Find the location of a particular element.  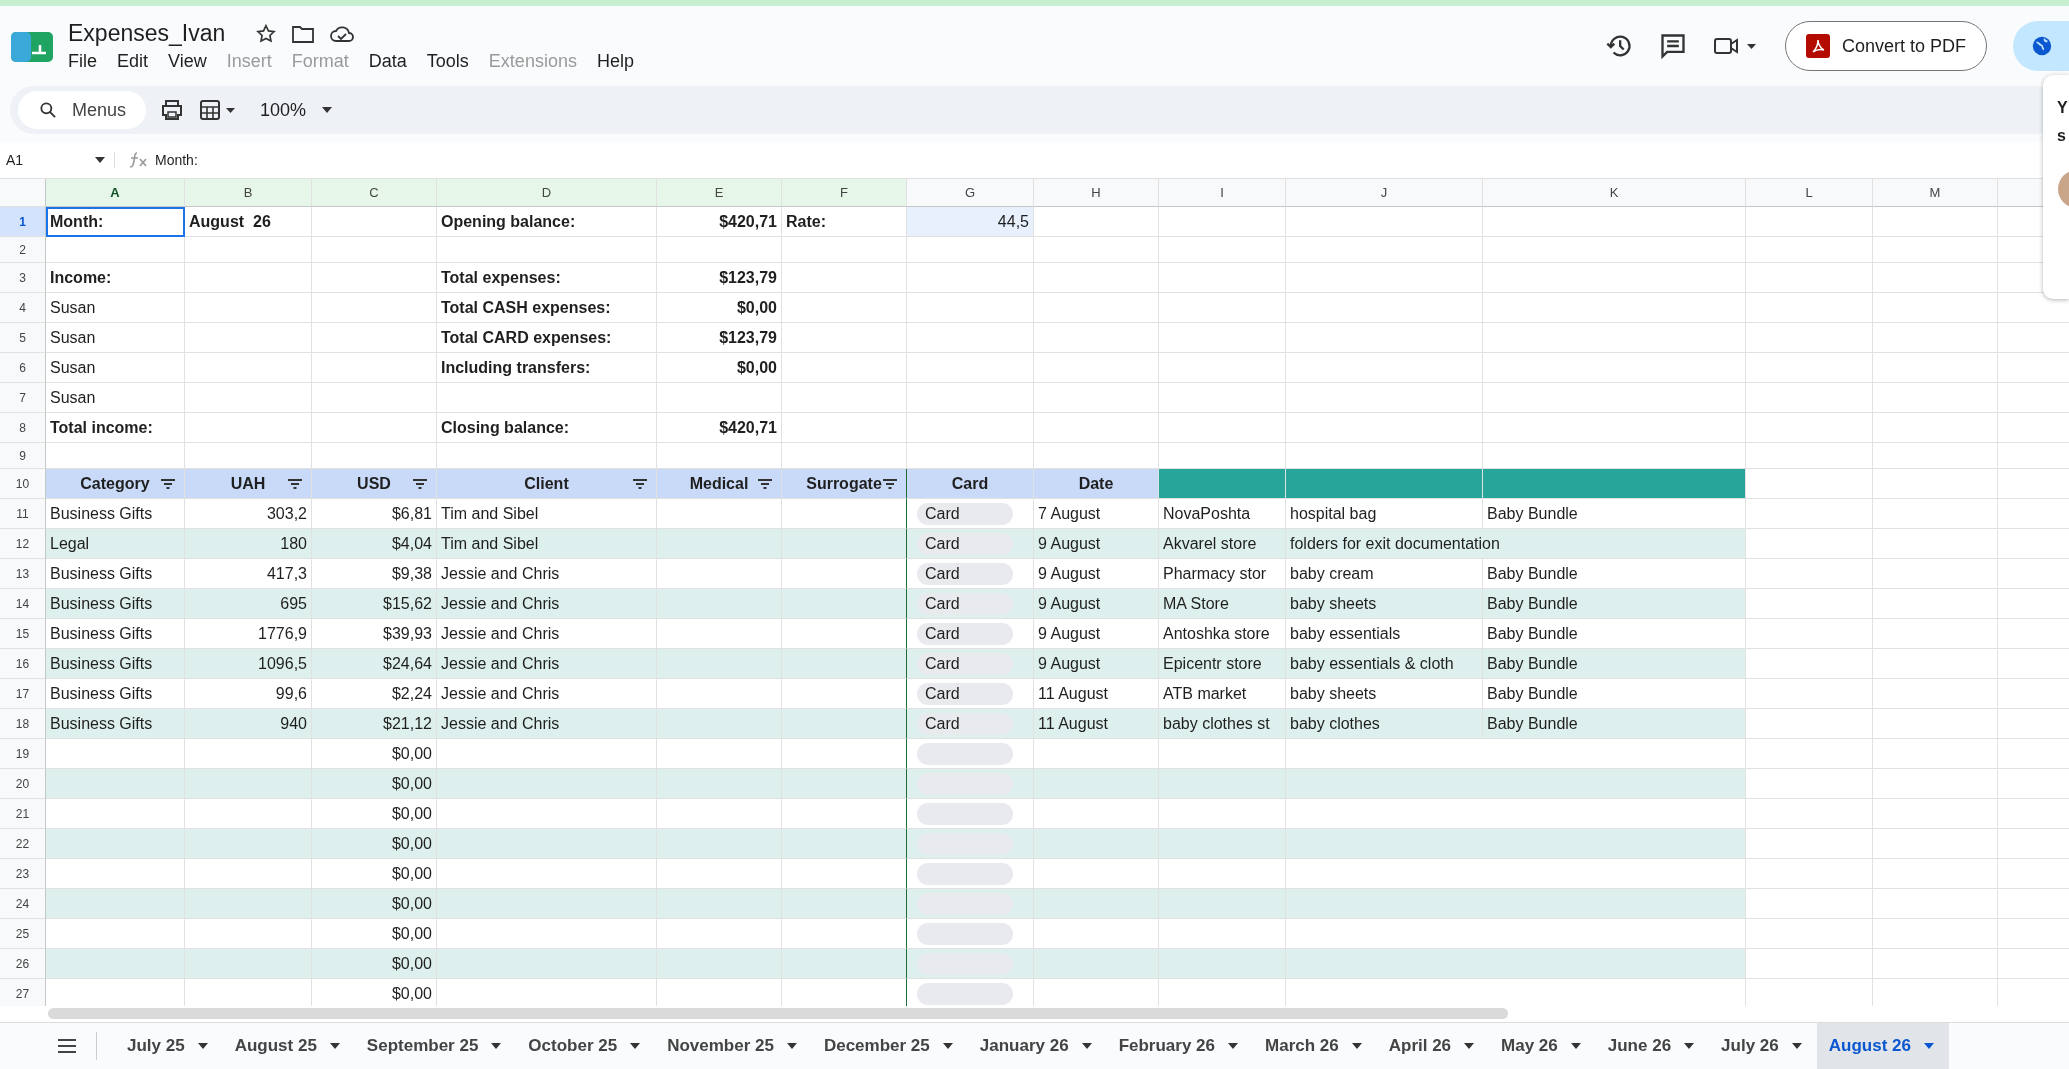

sheet-tab: April 26 is located at coordinates (1433, 1046).